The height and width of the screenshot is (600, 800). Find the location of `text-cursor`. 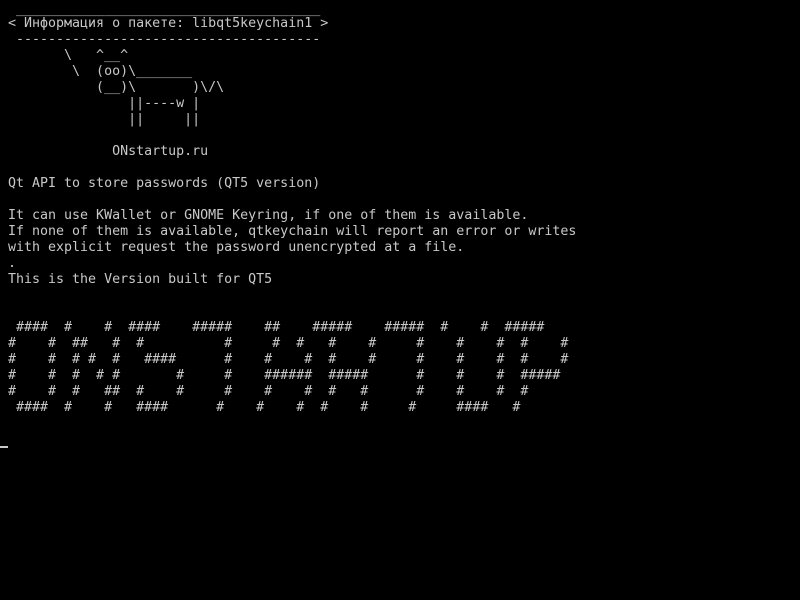

text-cursor is located at coordinates (4, 447).